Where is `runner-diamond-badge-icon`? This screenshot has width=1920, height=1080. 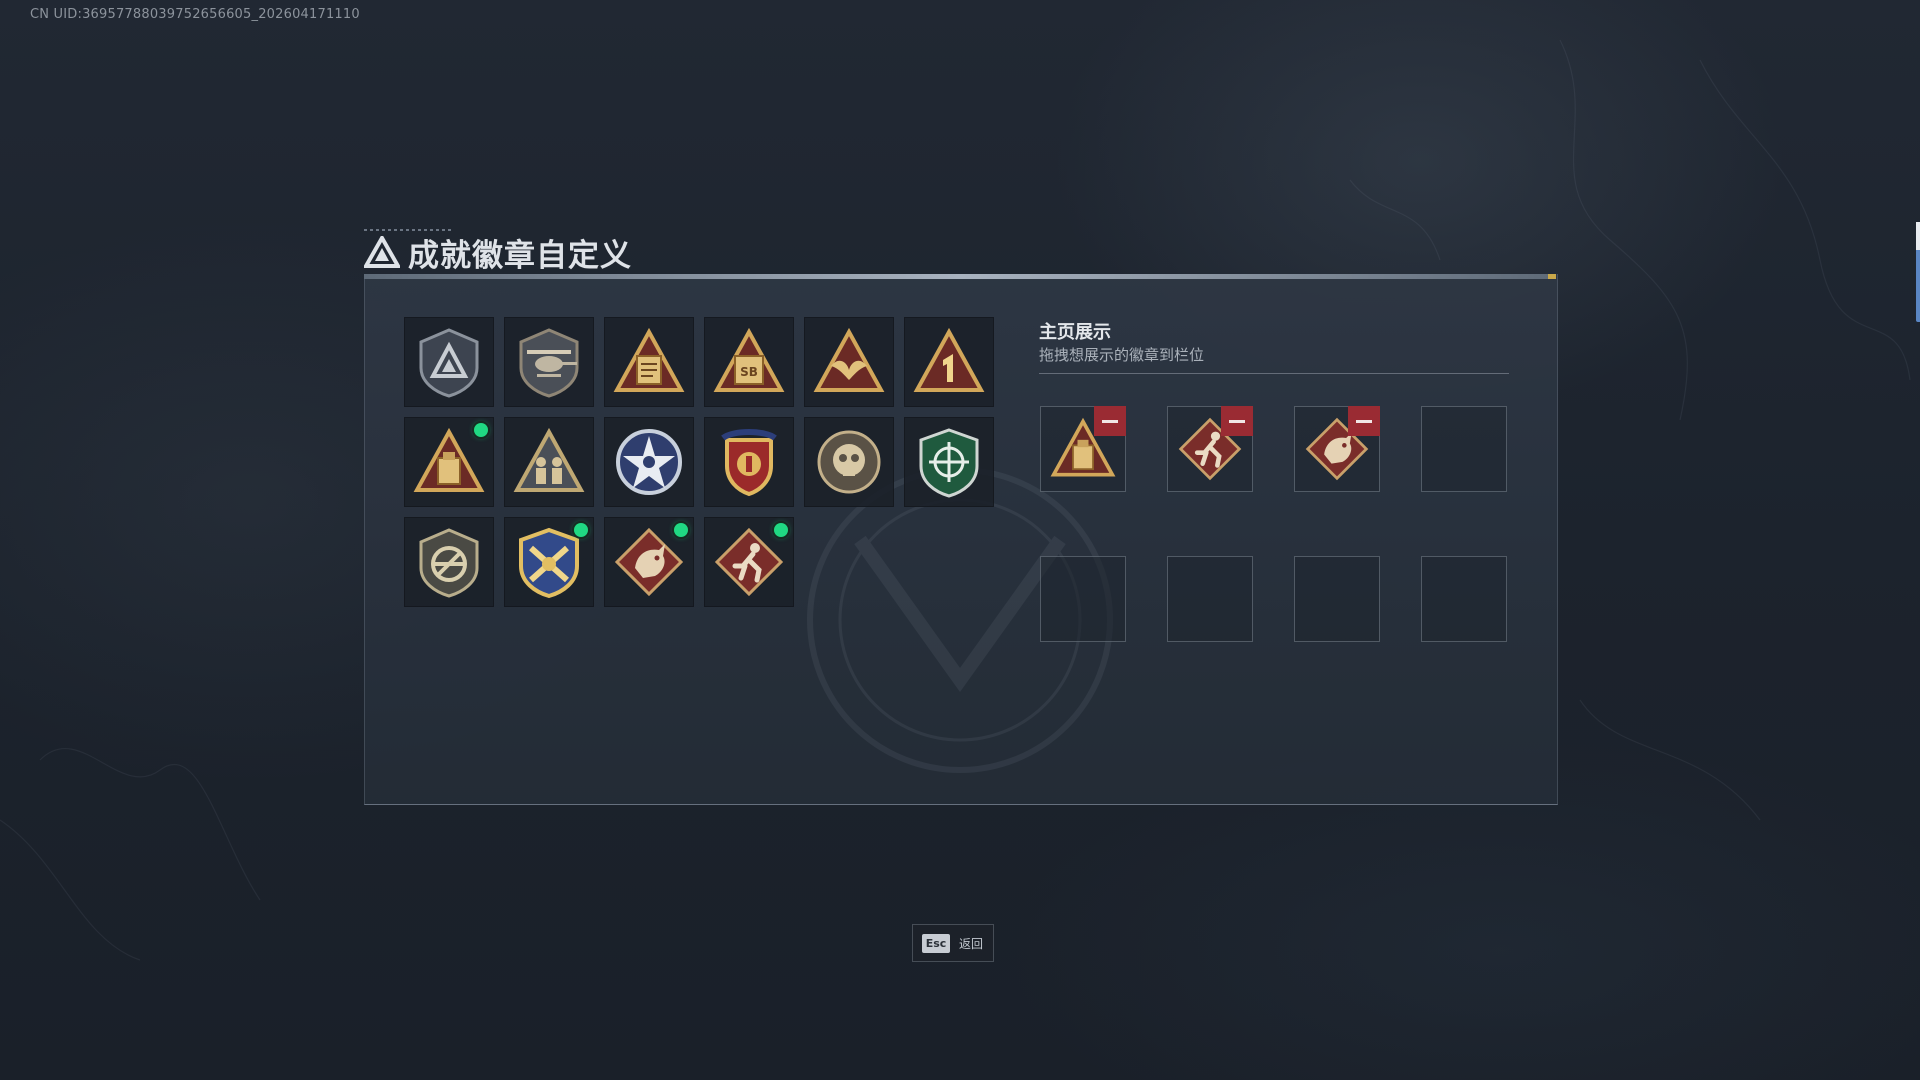 runner-diamond-badge-icon is located at coordinates (749, 562).